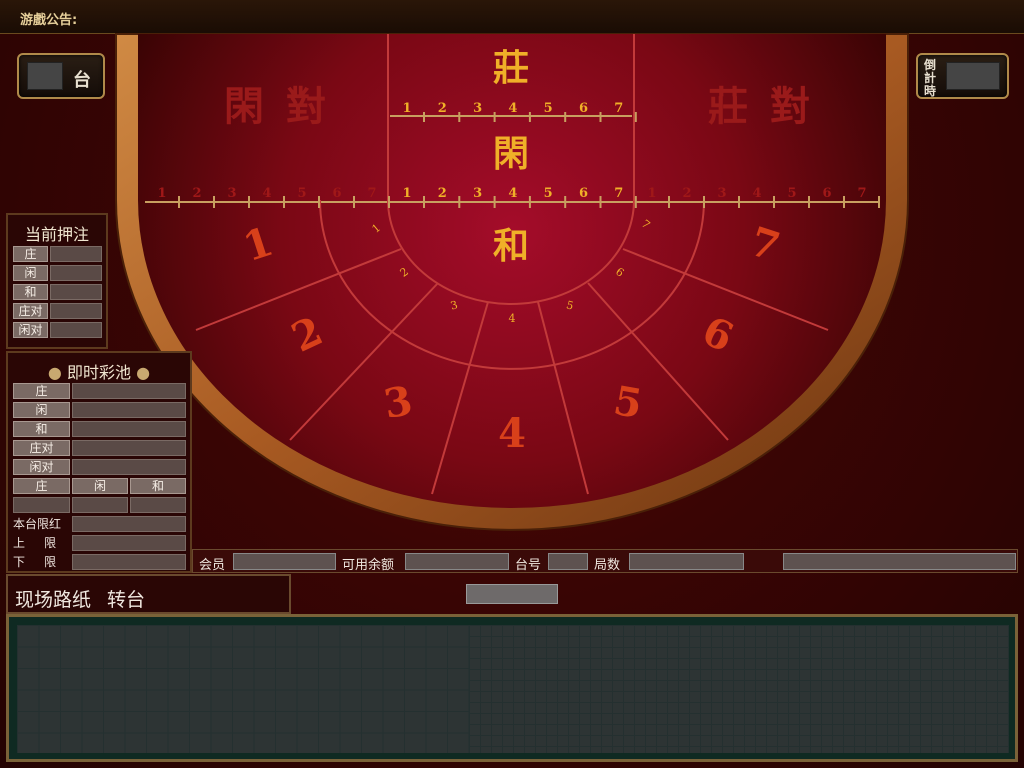  I want to click on countdown-plate: 倒 計 時, so click(962, 76).